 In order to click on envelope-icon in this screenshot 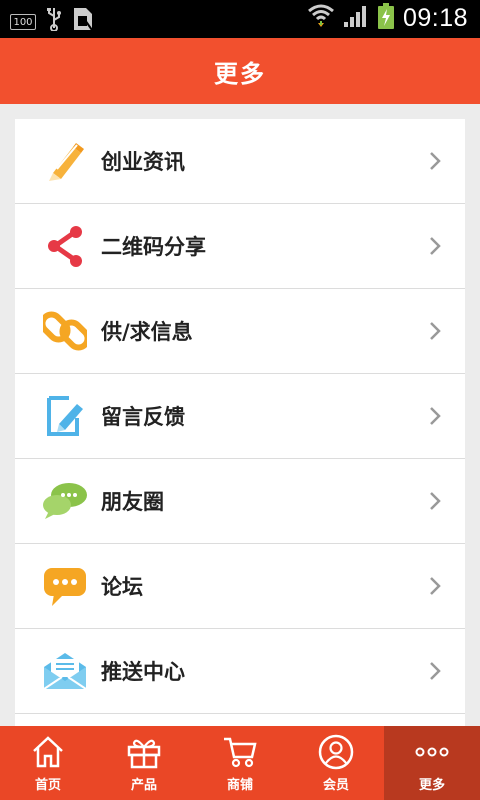, I will do `click(65, 671)`.